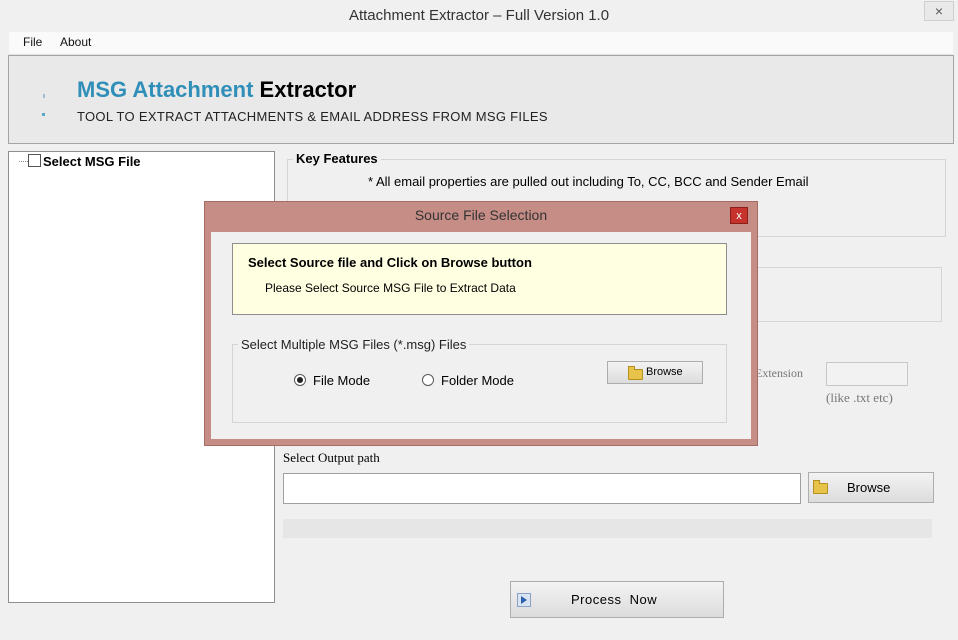 The height and width of the screenshot is (640, 958). I want to click on folder-mode-label: Folder Mode, so click(477, 380).